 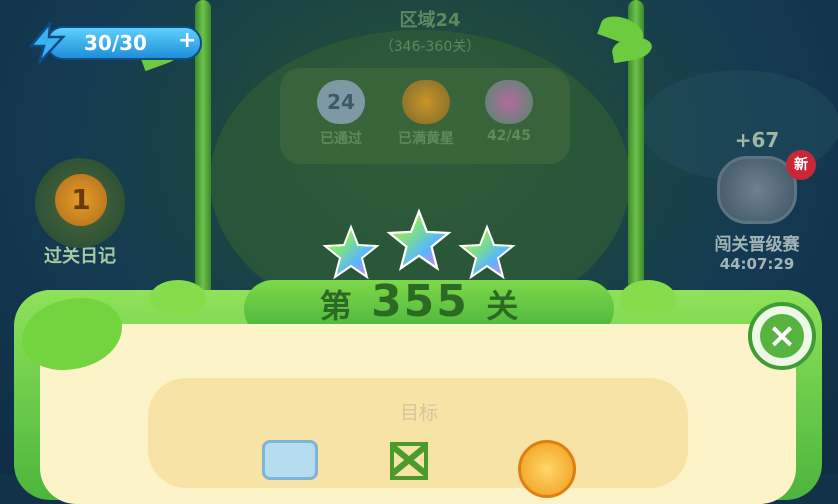 I want to click on region-stat-label: 已满黄星, so click(x=426, y=139).